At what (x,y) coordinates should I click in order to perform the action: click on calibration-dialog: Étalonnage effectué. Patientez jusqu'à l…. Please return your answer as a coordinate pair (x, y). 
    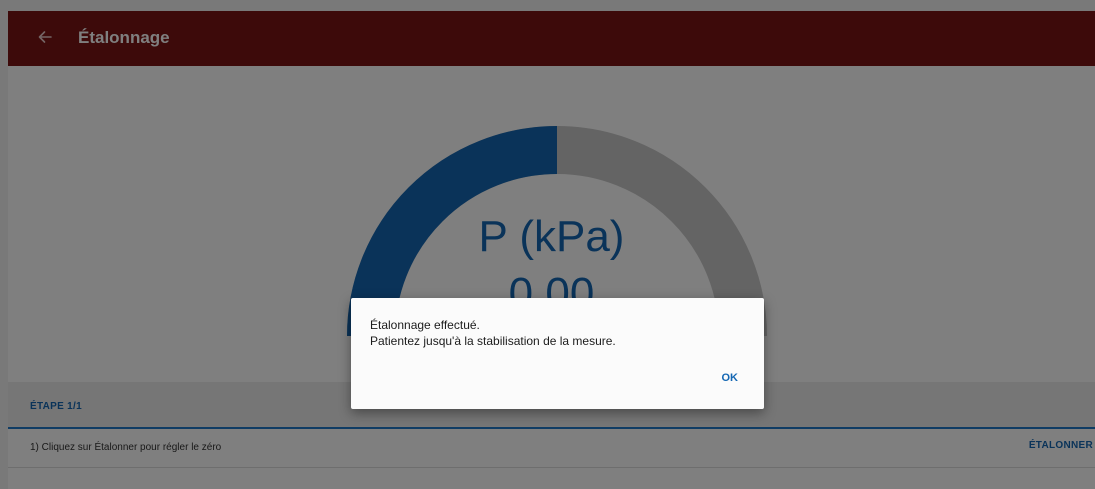
    Looking at the image, I should click on (557, 353).